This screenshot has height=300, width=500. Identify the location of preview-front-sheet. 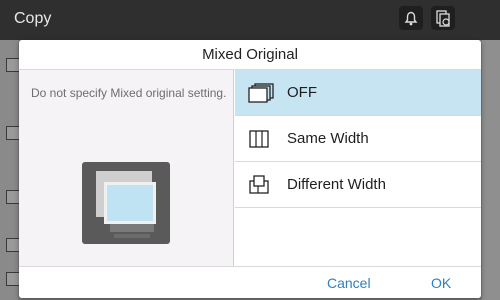
(130, 203).